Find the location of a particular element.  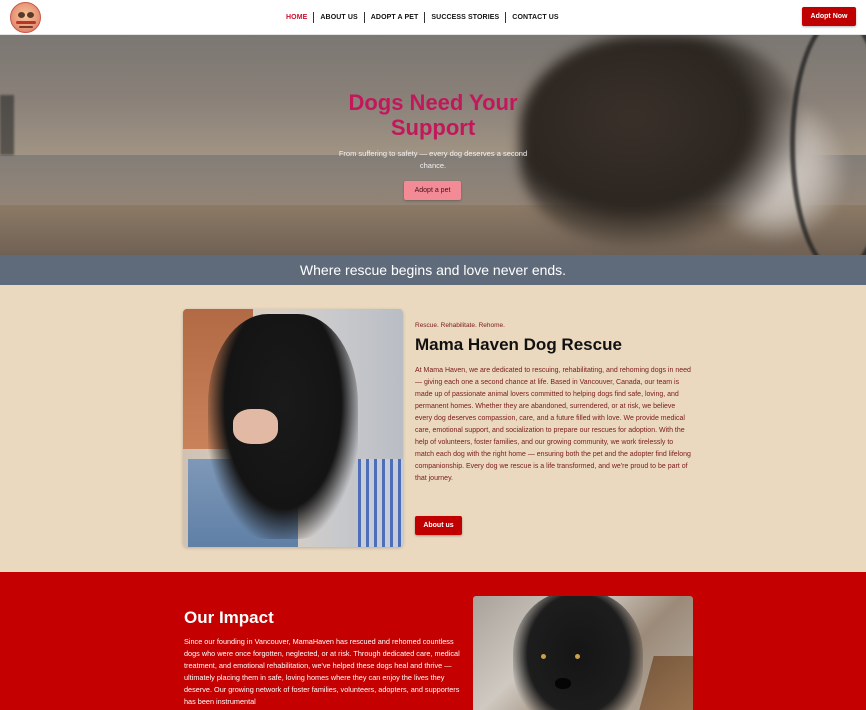

impact-title: Our Impact is located at coordinates (229, 617).